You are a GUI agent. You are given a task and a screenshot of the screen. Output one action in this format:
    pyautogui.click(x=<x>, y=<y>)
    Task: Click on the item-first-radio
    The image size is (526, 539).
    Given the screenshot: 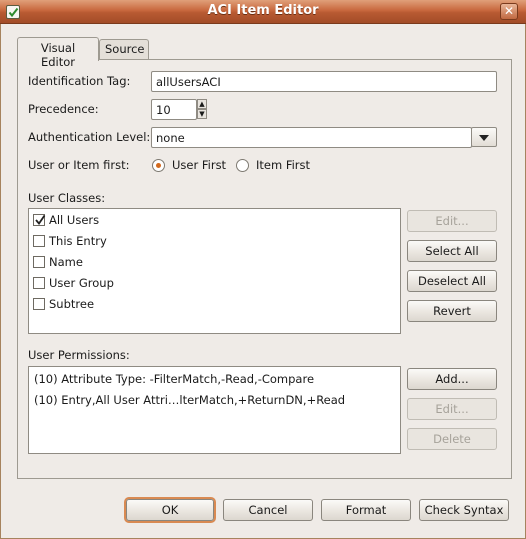 What is the action you would take?
    pyautogui.click(x=242, y=165)
    